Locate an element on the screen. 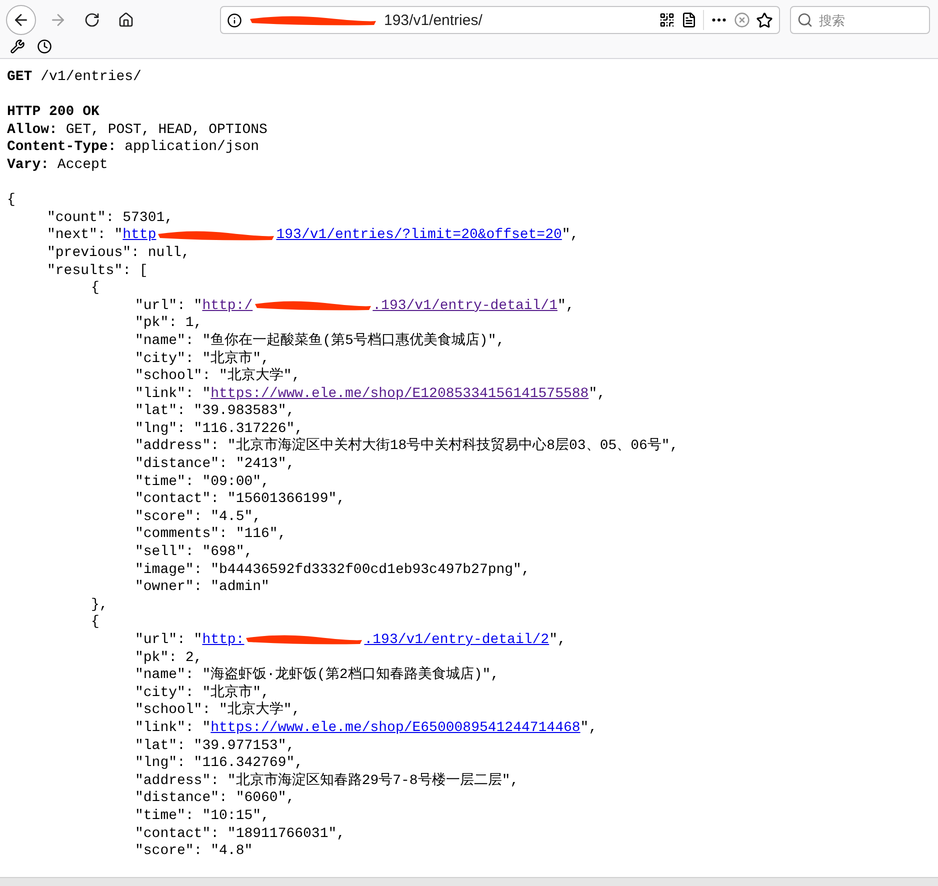  header-value: GET, POST, HEAD, OPTIONS is located at coordinates (167, 130).